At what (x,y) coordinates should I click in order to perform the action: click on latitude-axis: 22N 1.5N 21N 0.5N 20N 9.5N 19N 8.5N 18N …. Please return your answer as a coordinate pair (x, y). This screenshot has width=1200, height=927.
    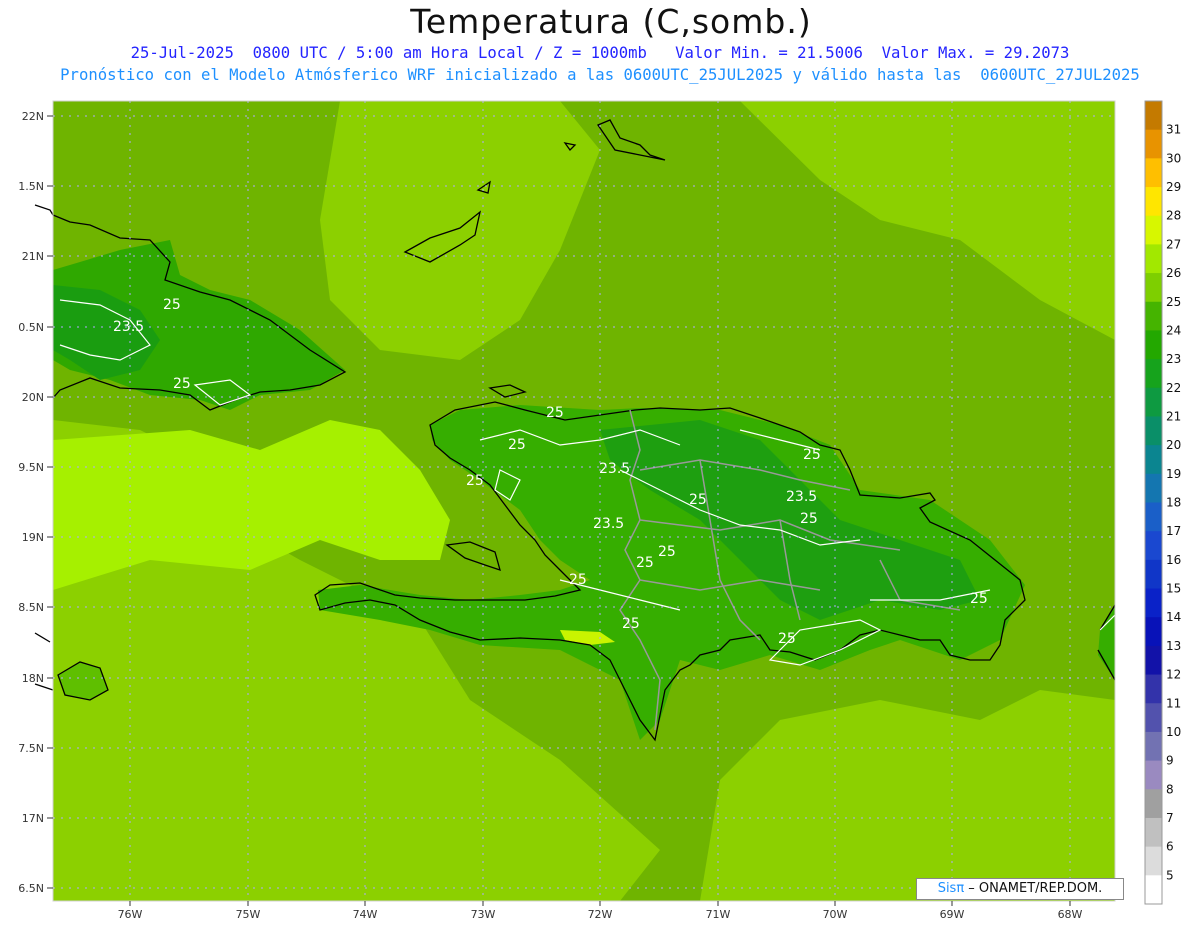
    Looking at the image, I should click on (35, 502).